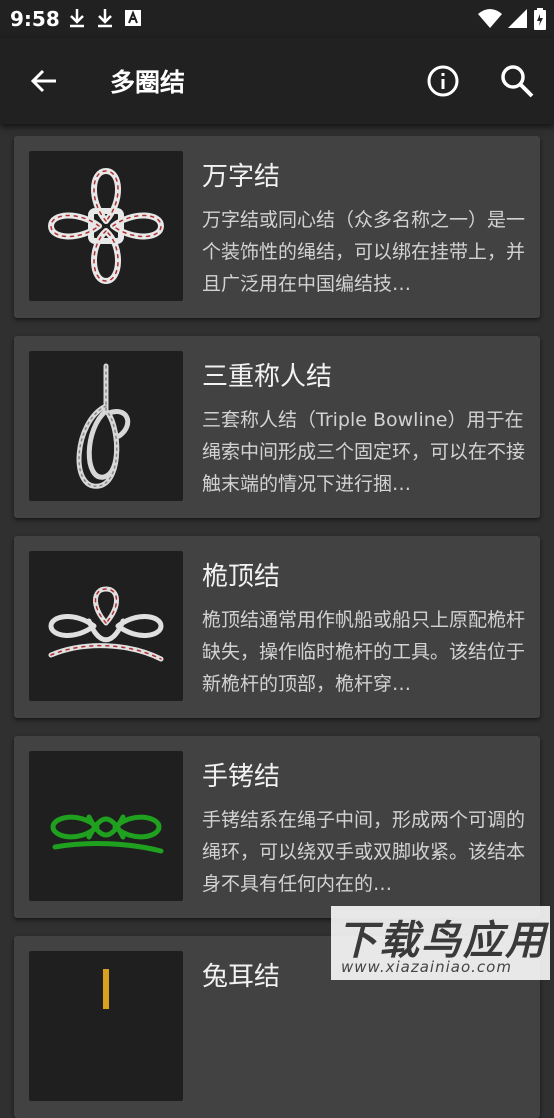 This screenshot has width=554, height=1118. What do you see at coordinates (241, 577) in the screenshot?
I see `knot-title: 桅顶结` at bounding box center [241, 577].